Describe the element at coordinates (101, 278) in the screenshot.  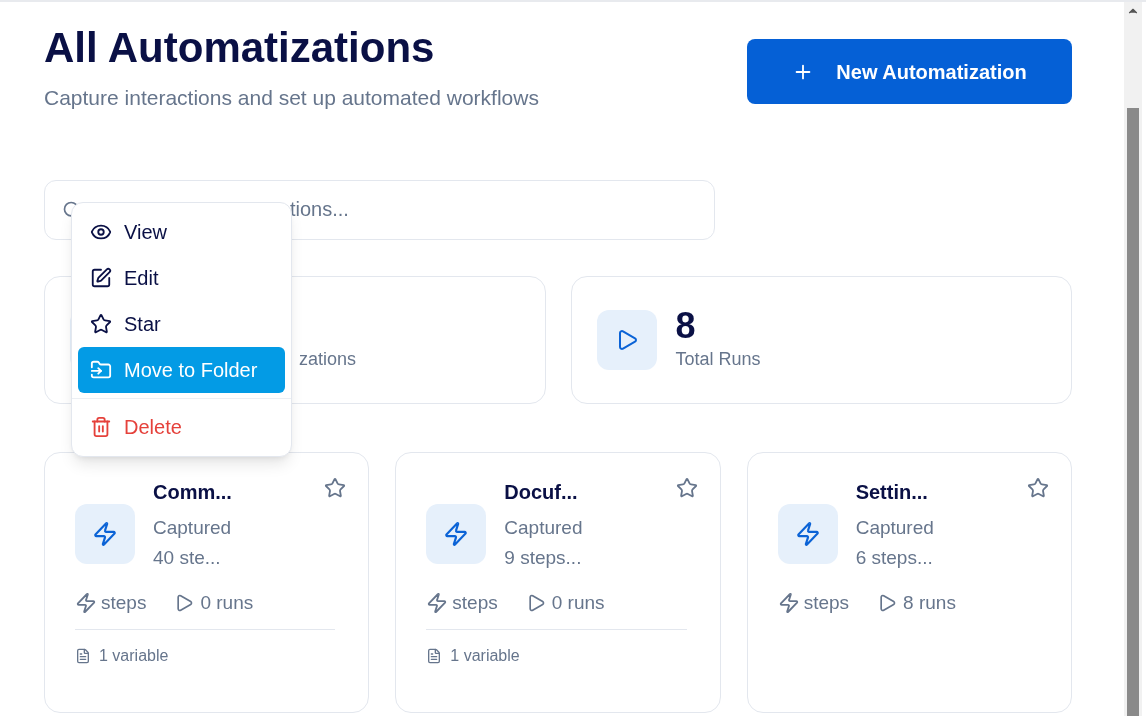
I see `edit-icon` at that location.